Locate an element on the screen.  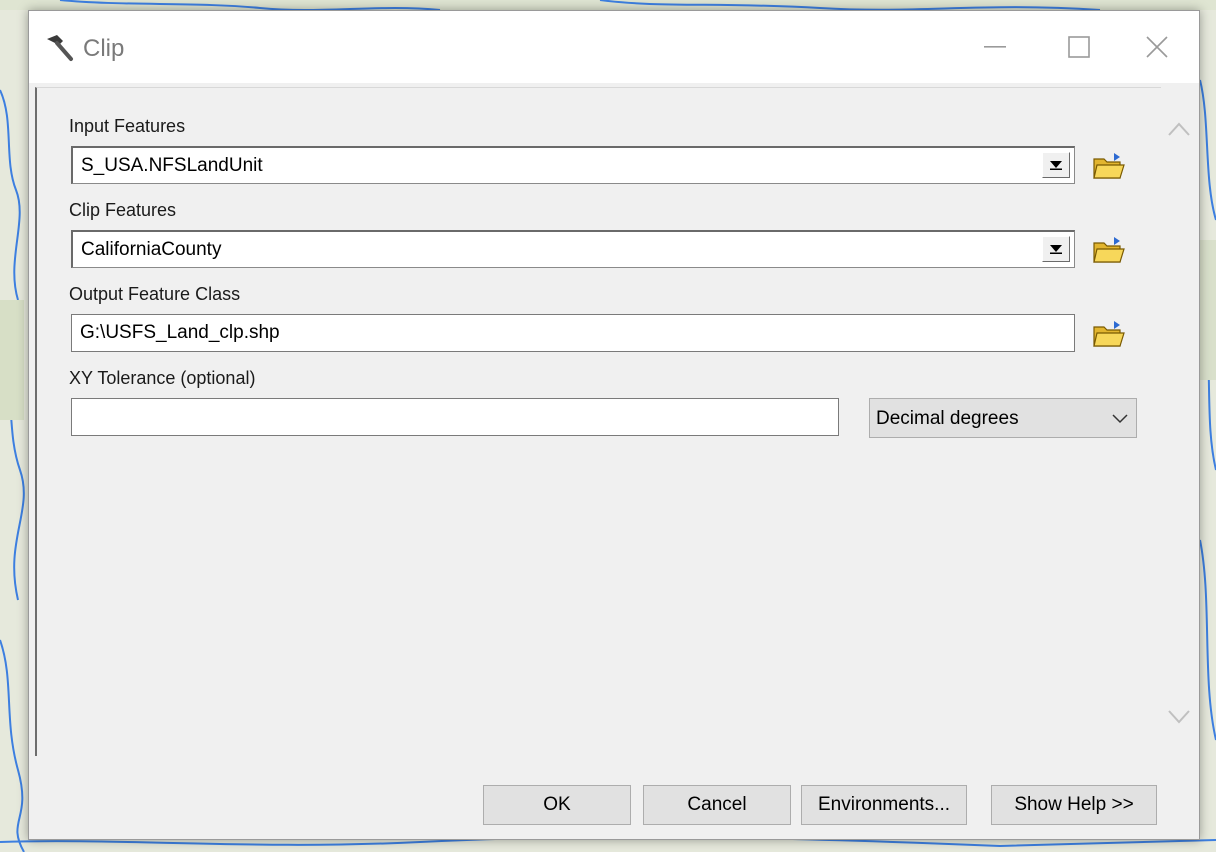
xy-tolerance-units-select: Decimal degrees is located at coordinates (1003, 418).